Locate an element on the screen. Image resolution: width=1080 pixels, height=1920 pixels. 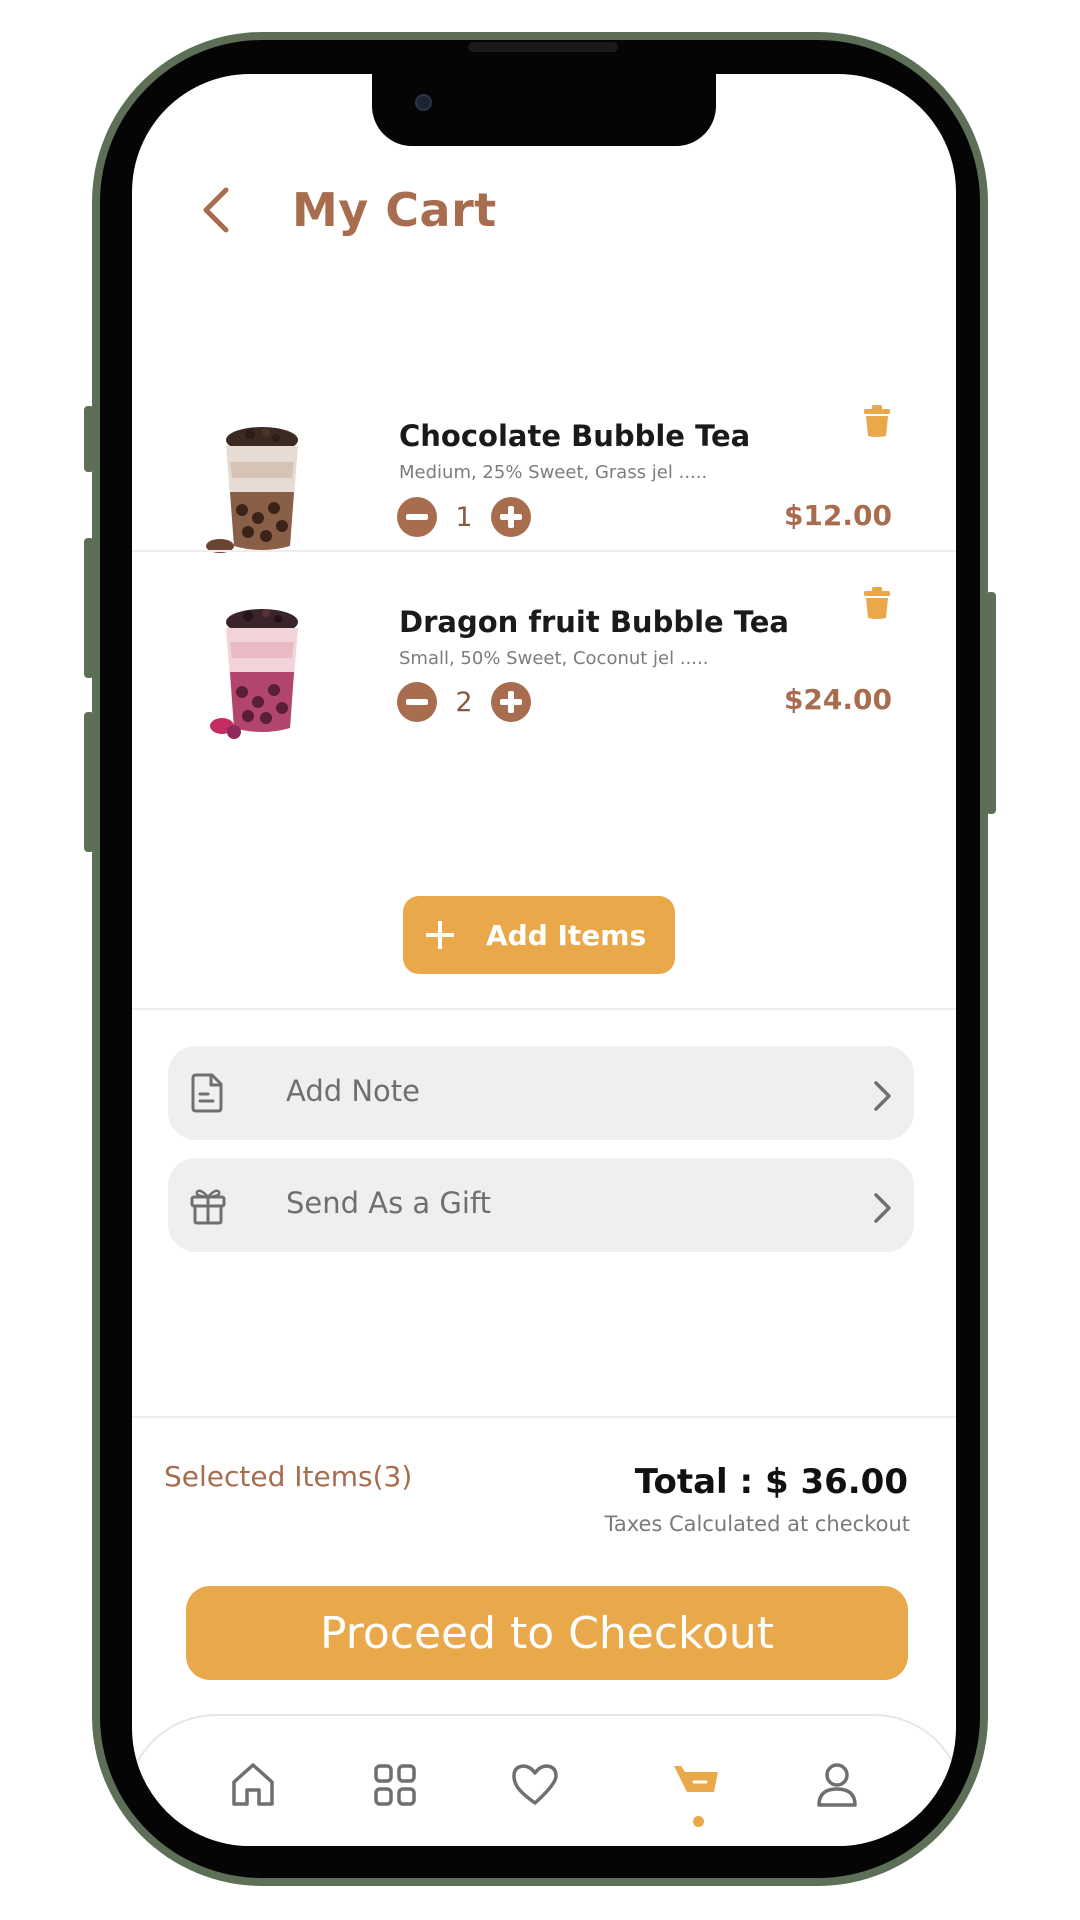
item-price: $12.00 is located at coordinates (837, 515).